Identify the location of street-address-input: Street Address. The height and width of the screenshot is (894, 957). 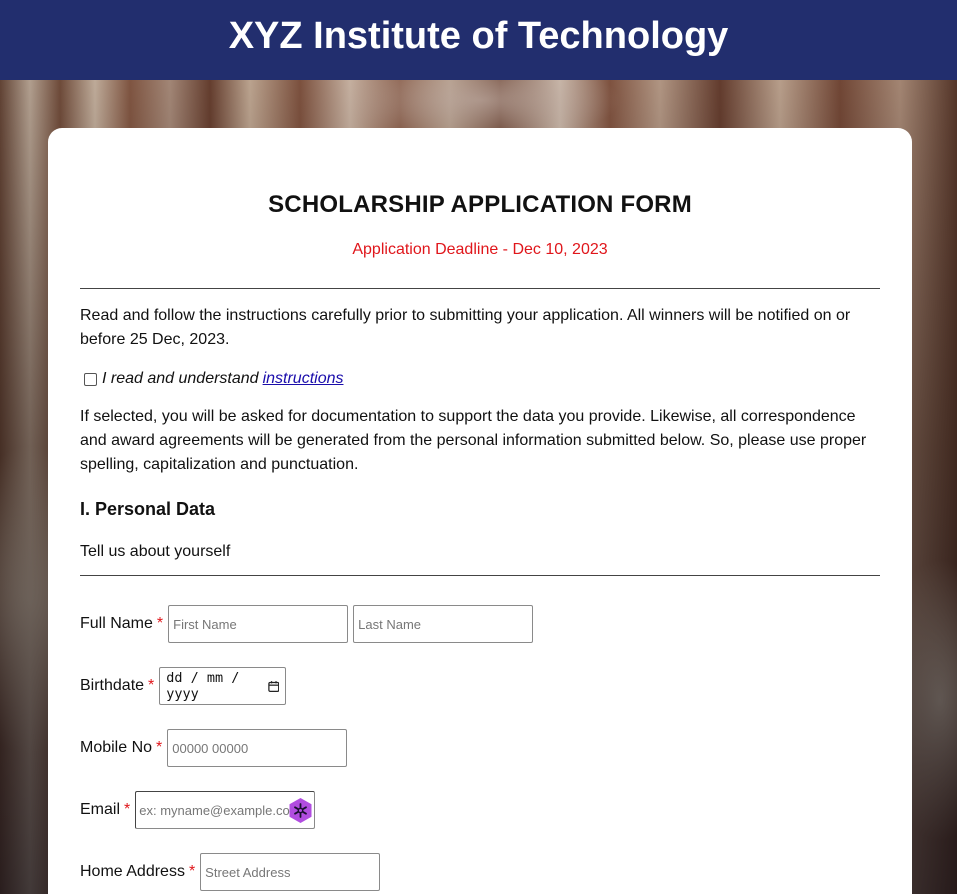
(290, 872).